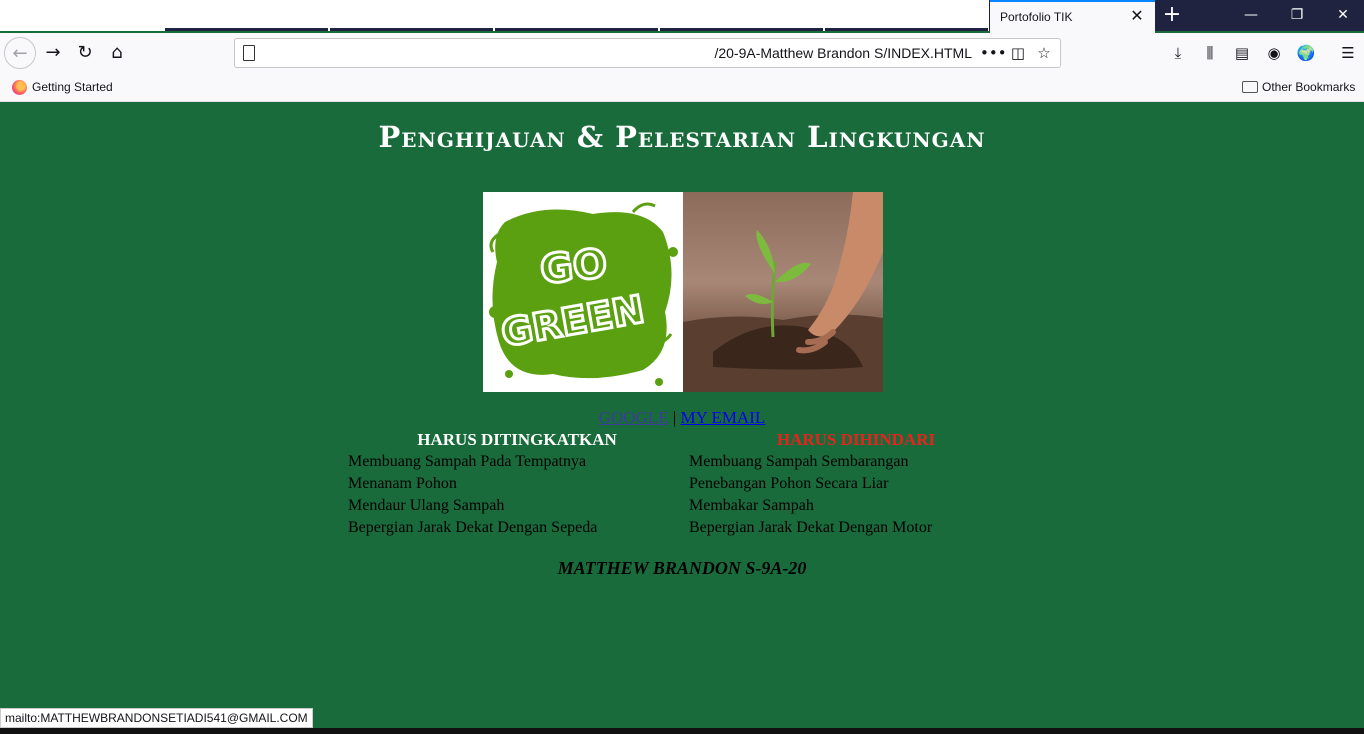 This screenshot has width=1364, height=734. Describe the element at coordinates (1306, 53) in the screenshot. I see `extension-icon: 🌍` at that location.